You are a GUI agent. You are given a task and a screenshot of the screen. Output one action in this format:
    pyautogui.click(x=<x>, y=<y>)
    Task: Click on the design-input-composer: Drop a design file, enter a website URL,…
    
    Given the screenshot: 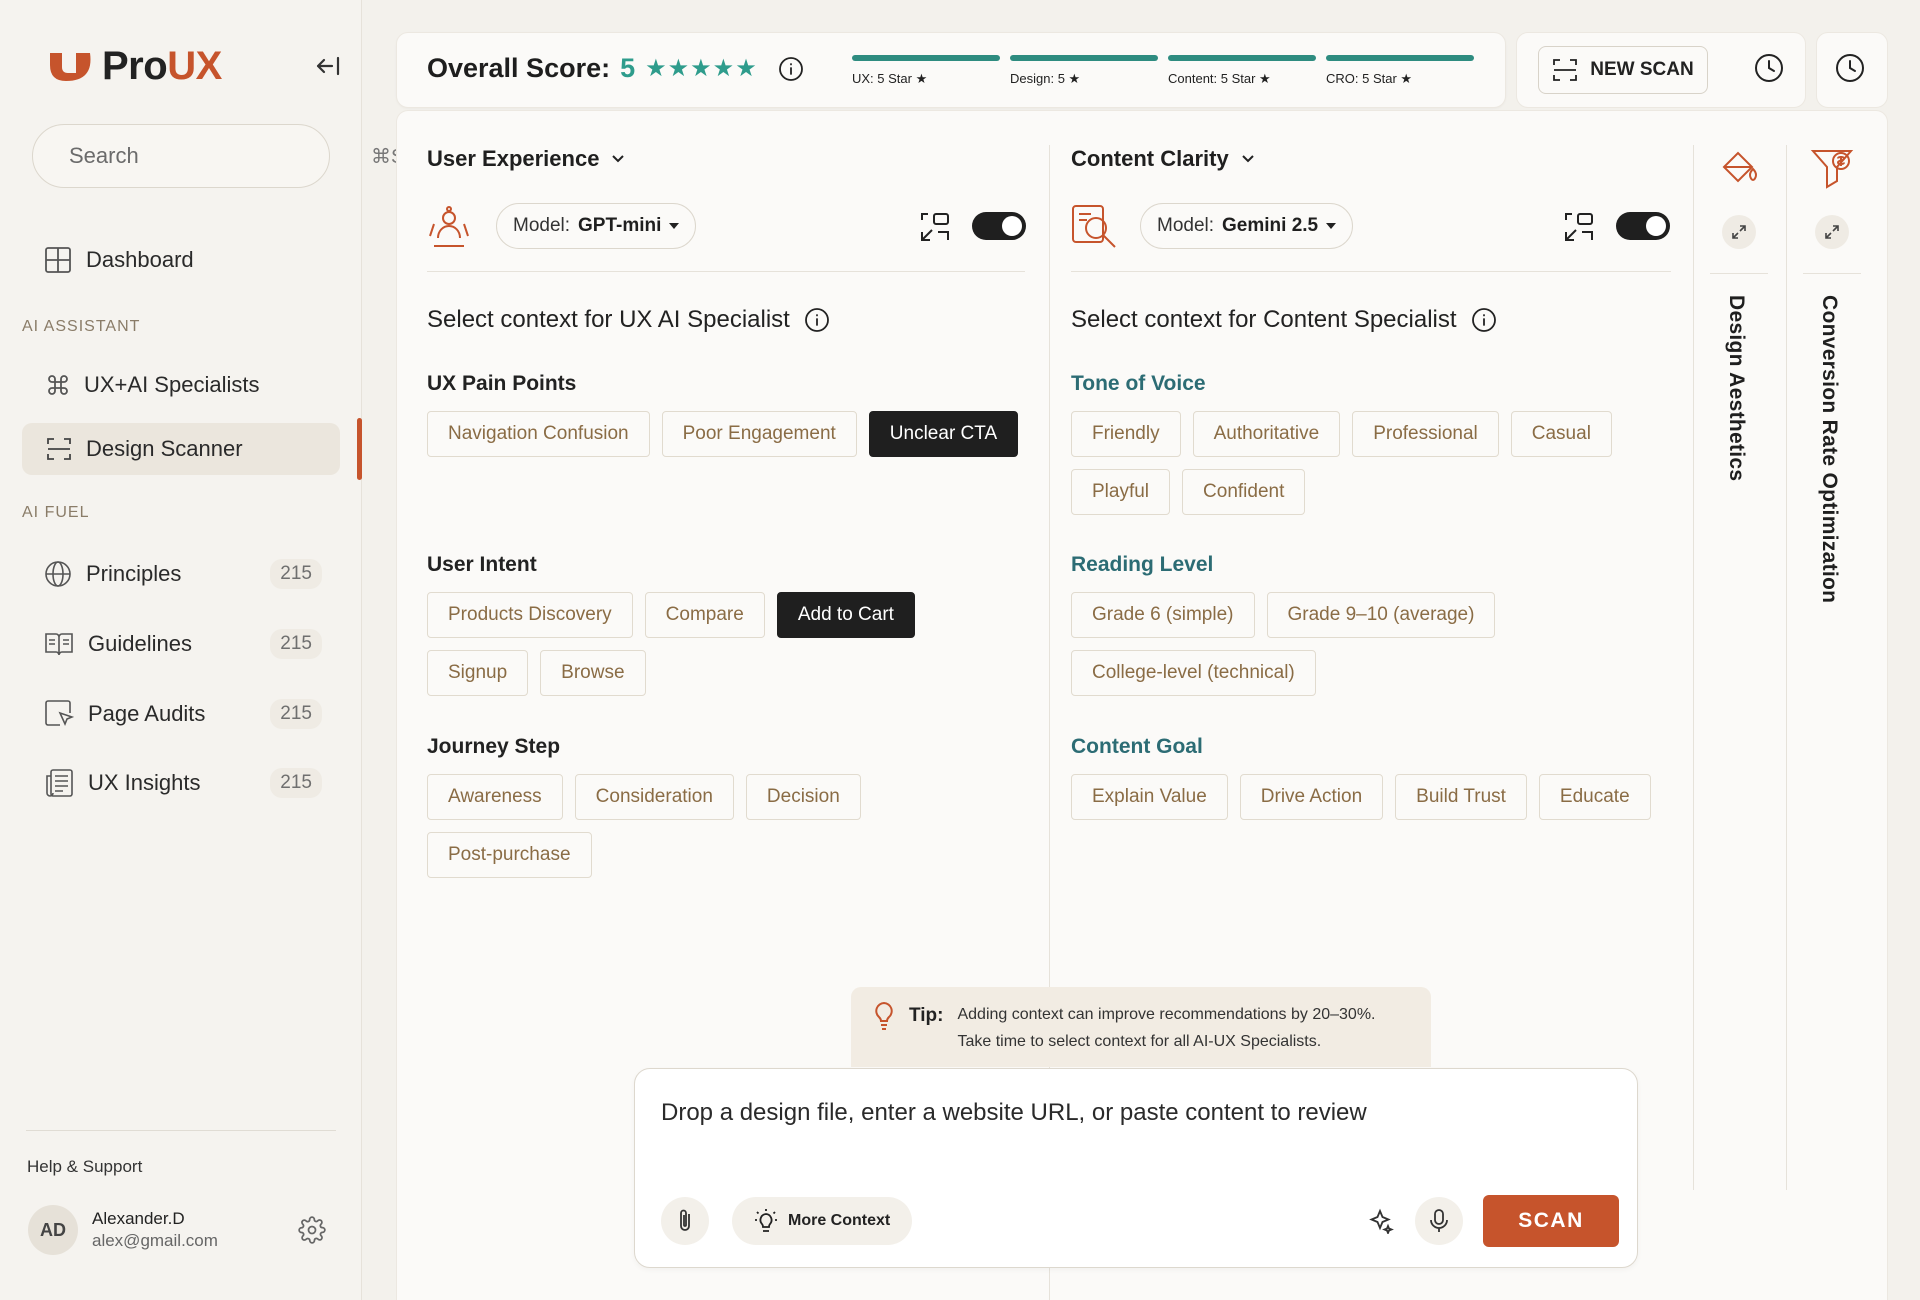 What is the action you would take?
    pyautogui.click(x=1136, y=1168)
    